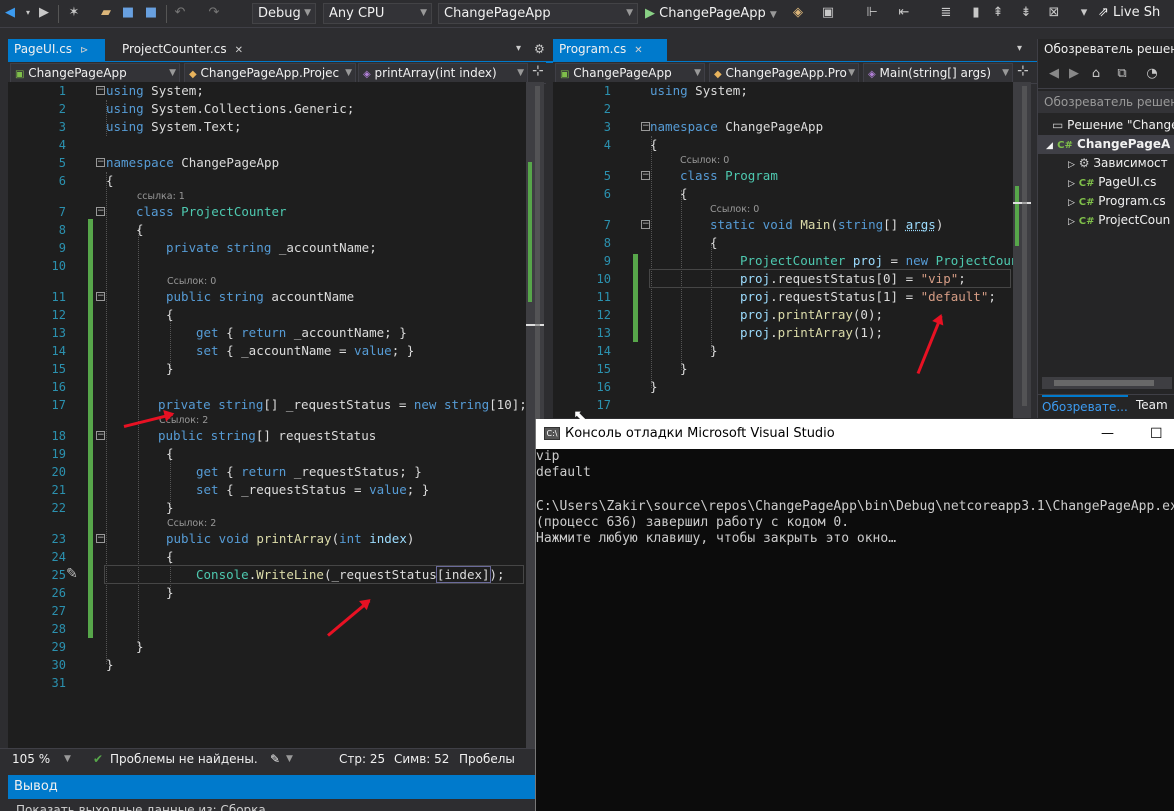 This screenshot has width=1174, height=811. I want to click on history-icon: ◔, so click(1152, 74).